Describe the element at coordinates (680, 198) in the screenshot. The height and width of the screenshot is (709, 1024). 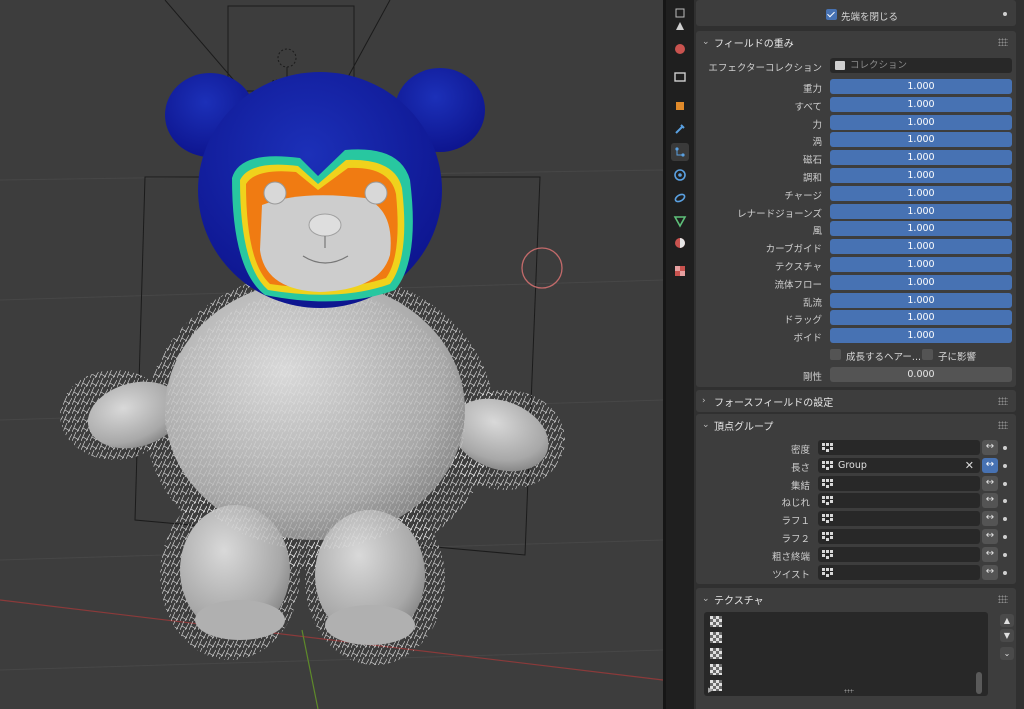
I see `constraints-tab-icon` at that location.